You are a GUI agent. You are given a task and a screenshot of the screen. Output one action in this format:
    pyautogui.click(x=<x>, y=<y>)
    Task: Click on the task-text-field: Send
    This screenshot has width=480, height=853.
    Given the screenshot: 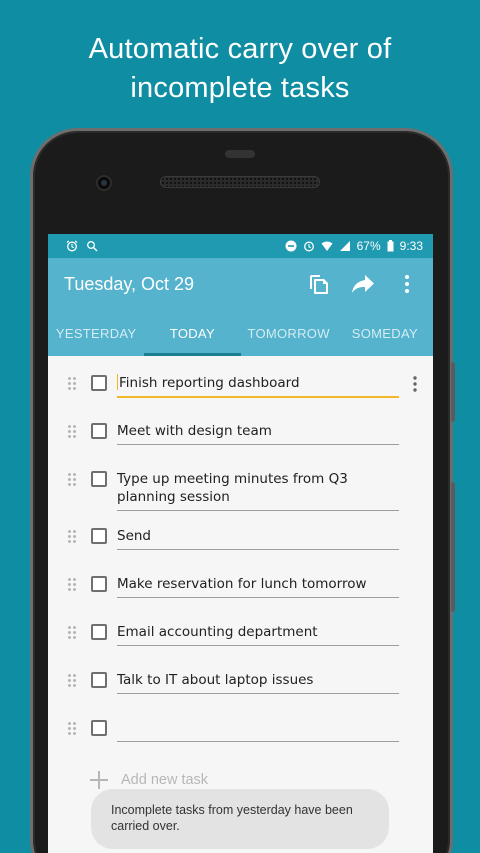 What is the action you would take?
    pyautogui.click(x=258, y=534)
    